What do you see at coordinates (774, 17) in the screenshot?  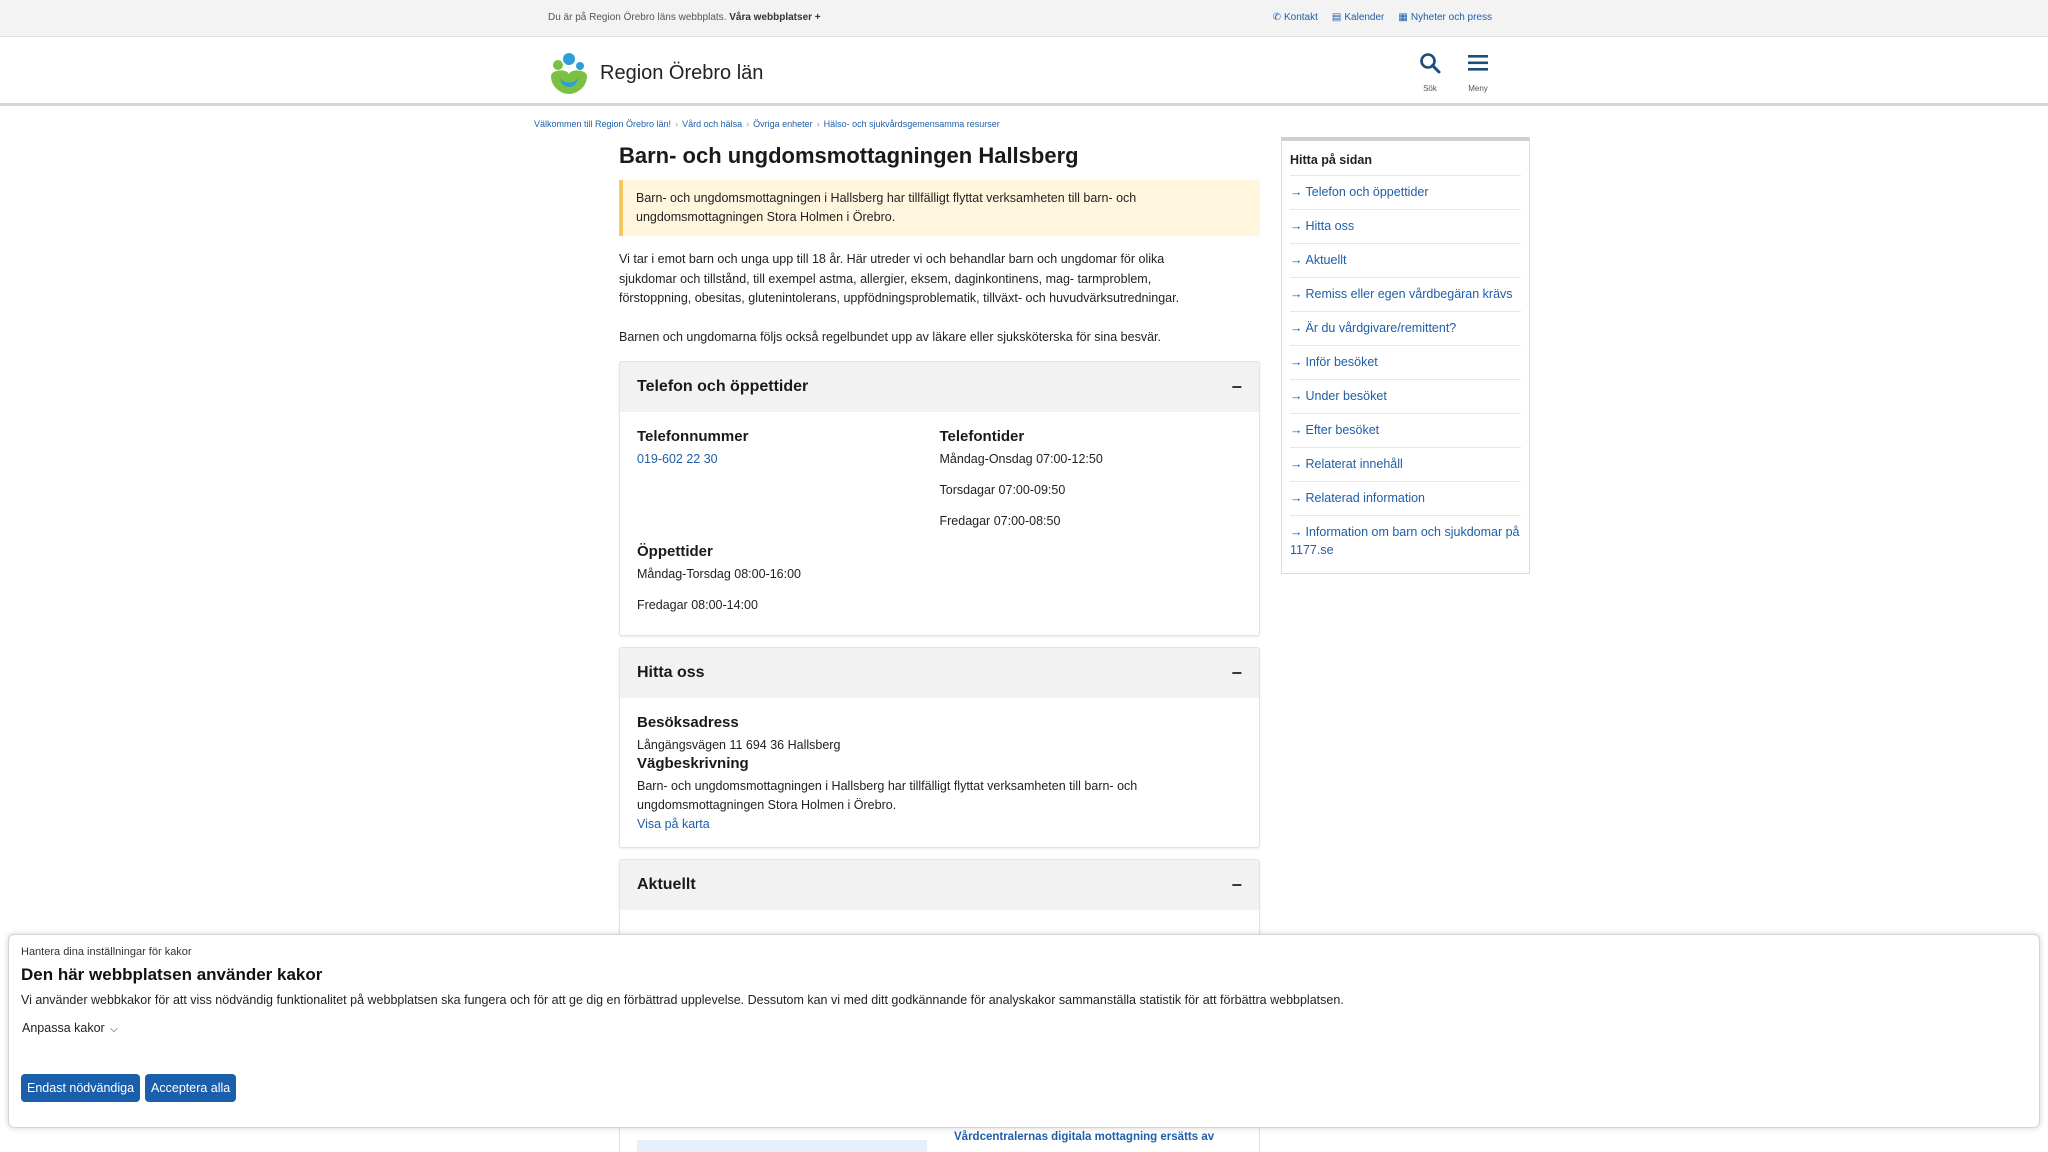 I see `our-sites-link: Våra webbplatser +` at bounding box center [774, 17].